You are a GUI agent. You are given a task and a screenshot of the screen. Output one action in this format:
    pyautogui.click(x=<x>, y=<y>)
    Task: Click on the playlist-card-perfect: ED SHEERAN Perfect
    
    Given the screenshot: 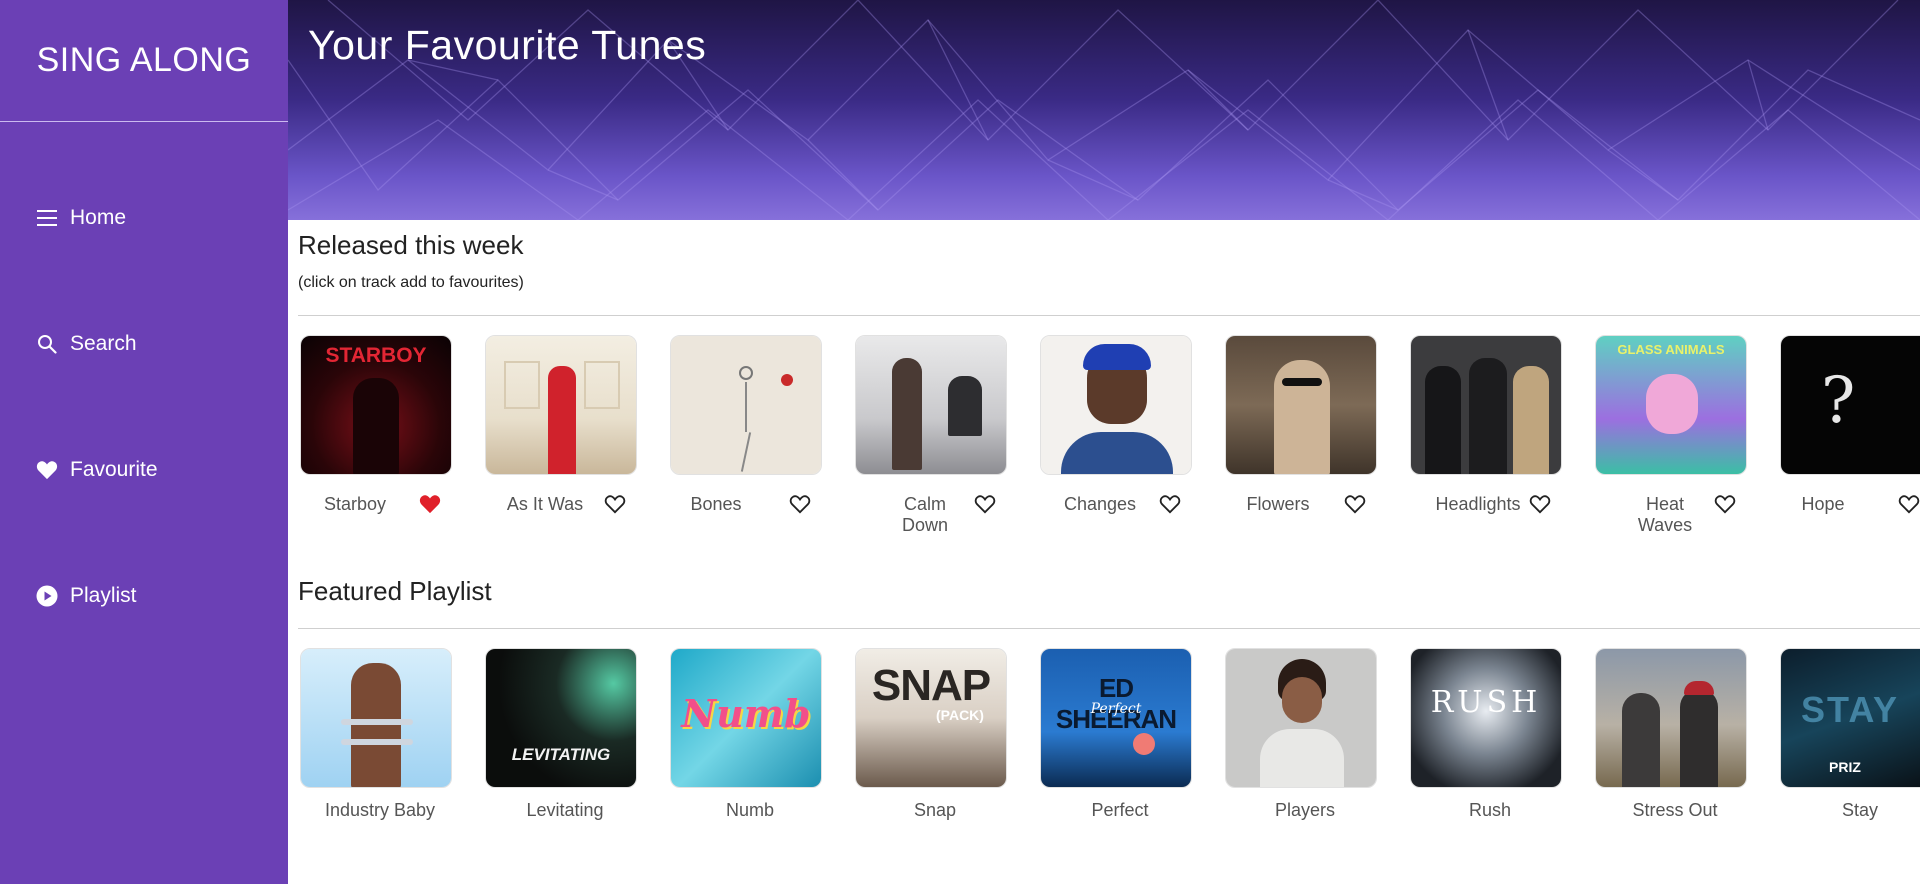 What is the action you would take?
    pyautogui.click(x=1116, y=718)
    